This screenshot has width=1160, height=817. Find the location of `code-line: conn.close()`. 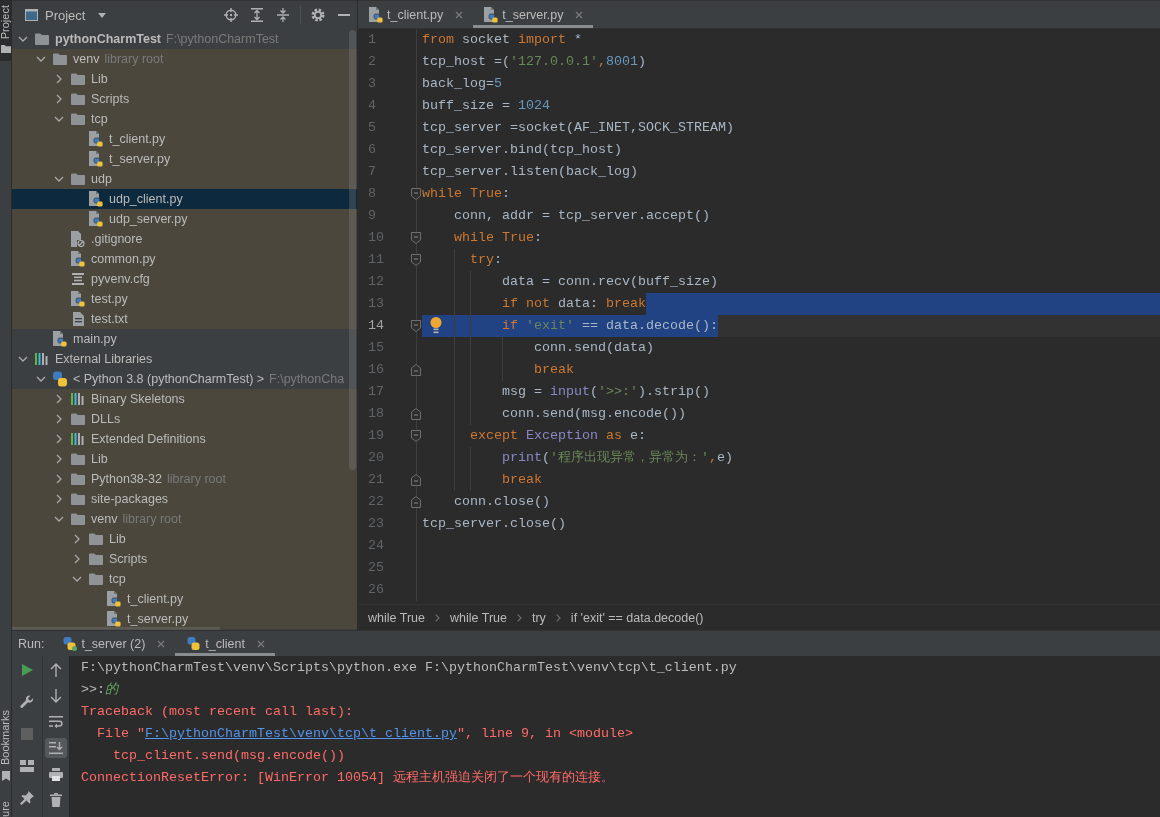

code-line: conn.close() is located at coordinates (502, 502).